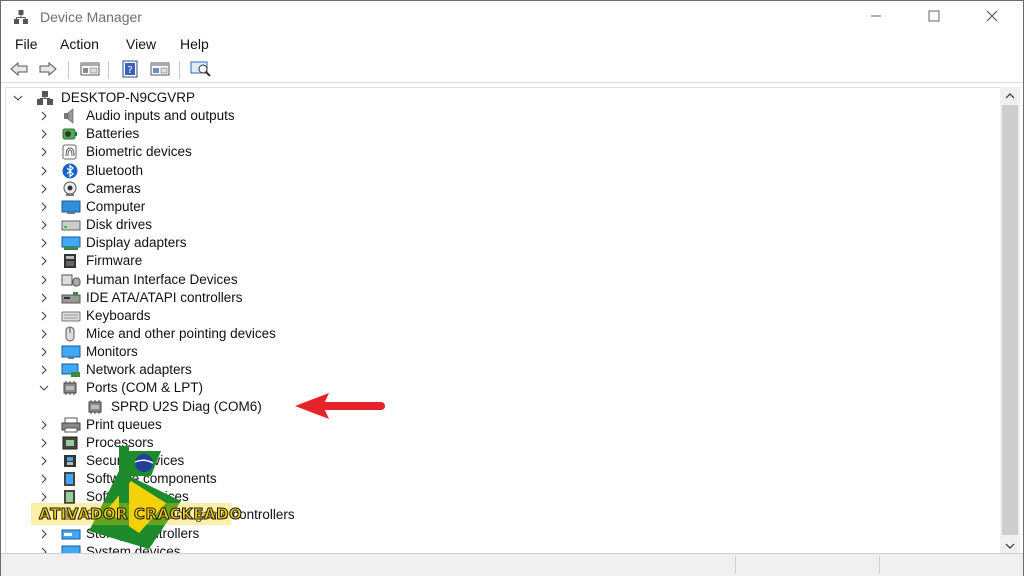 Image resolution: width=1024 pixels, height=576 pixels. I want to click on menu-help: Help, so click(194, 44).